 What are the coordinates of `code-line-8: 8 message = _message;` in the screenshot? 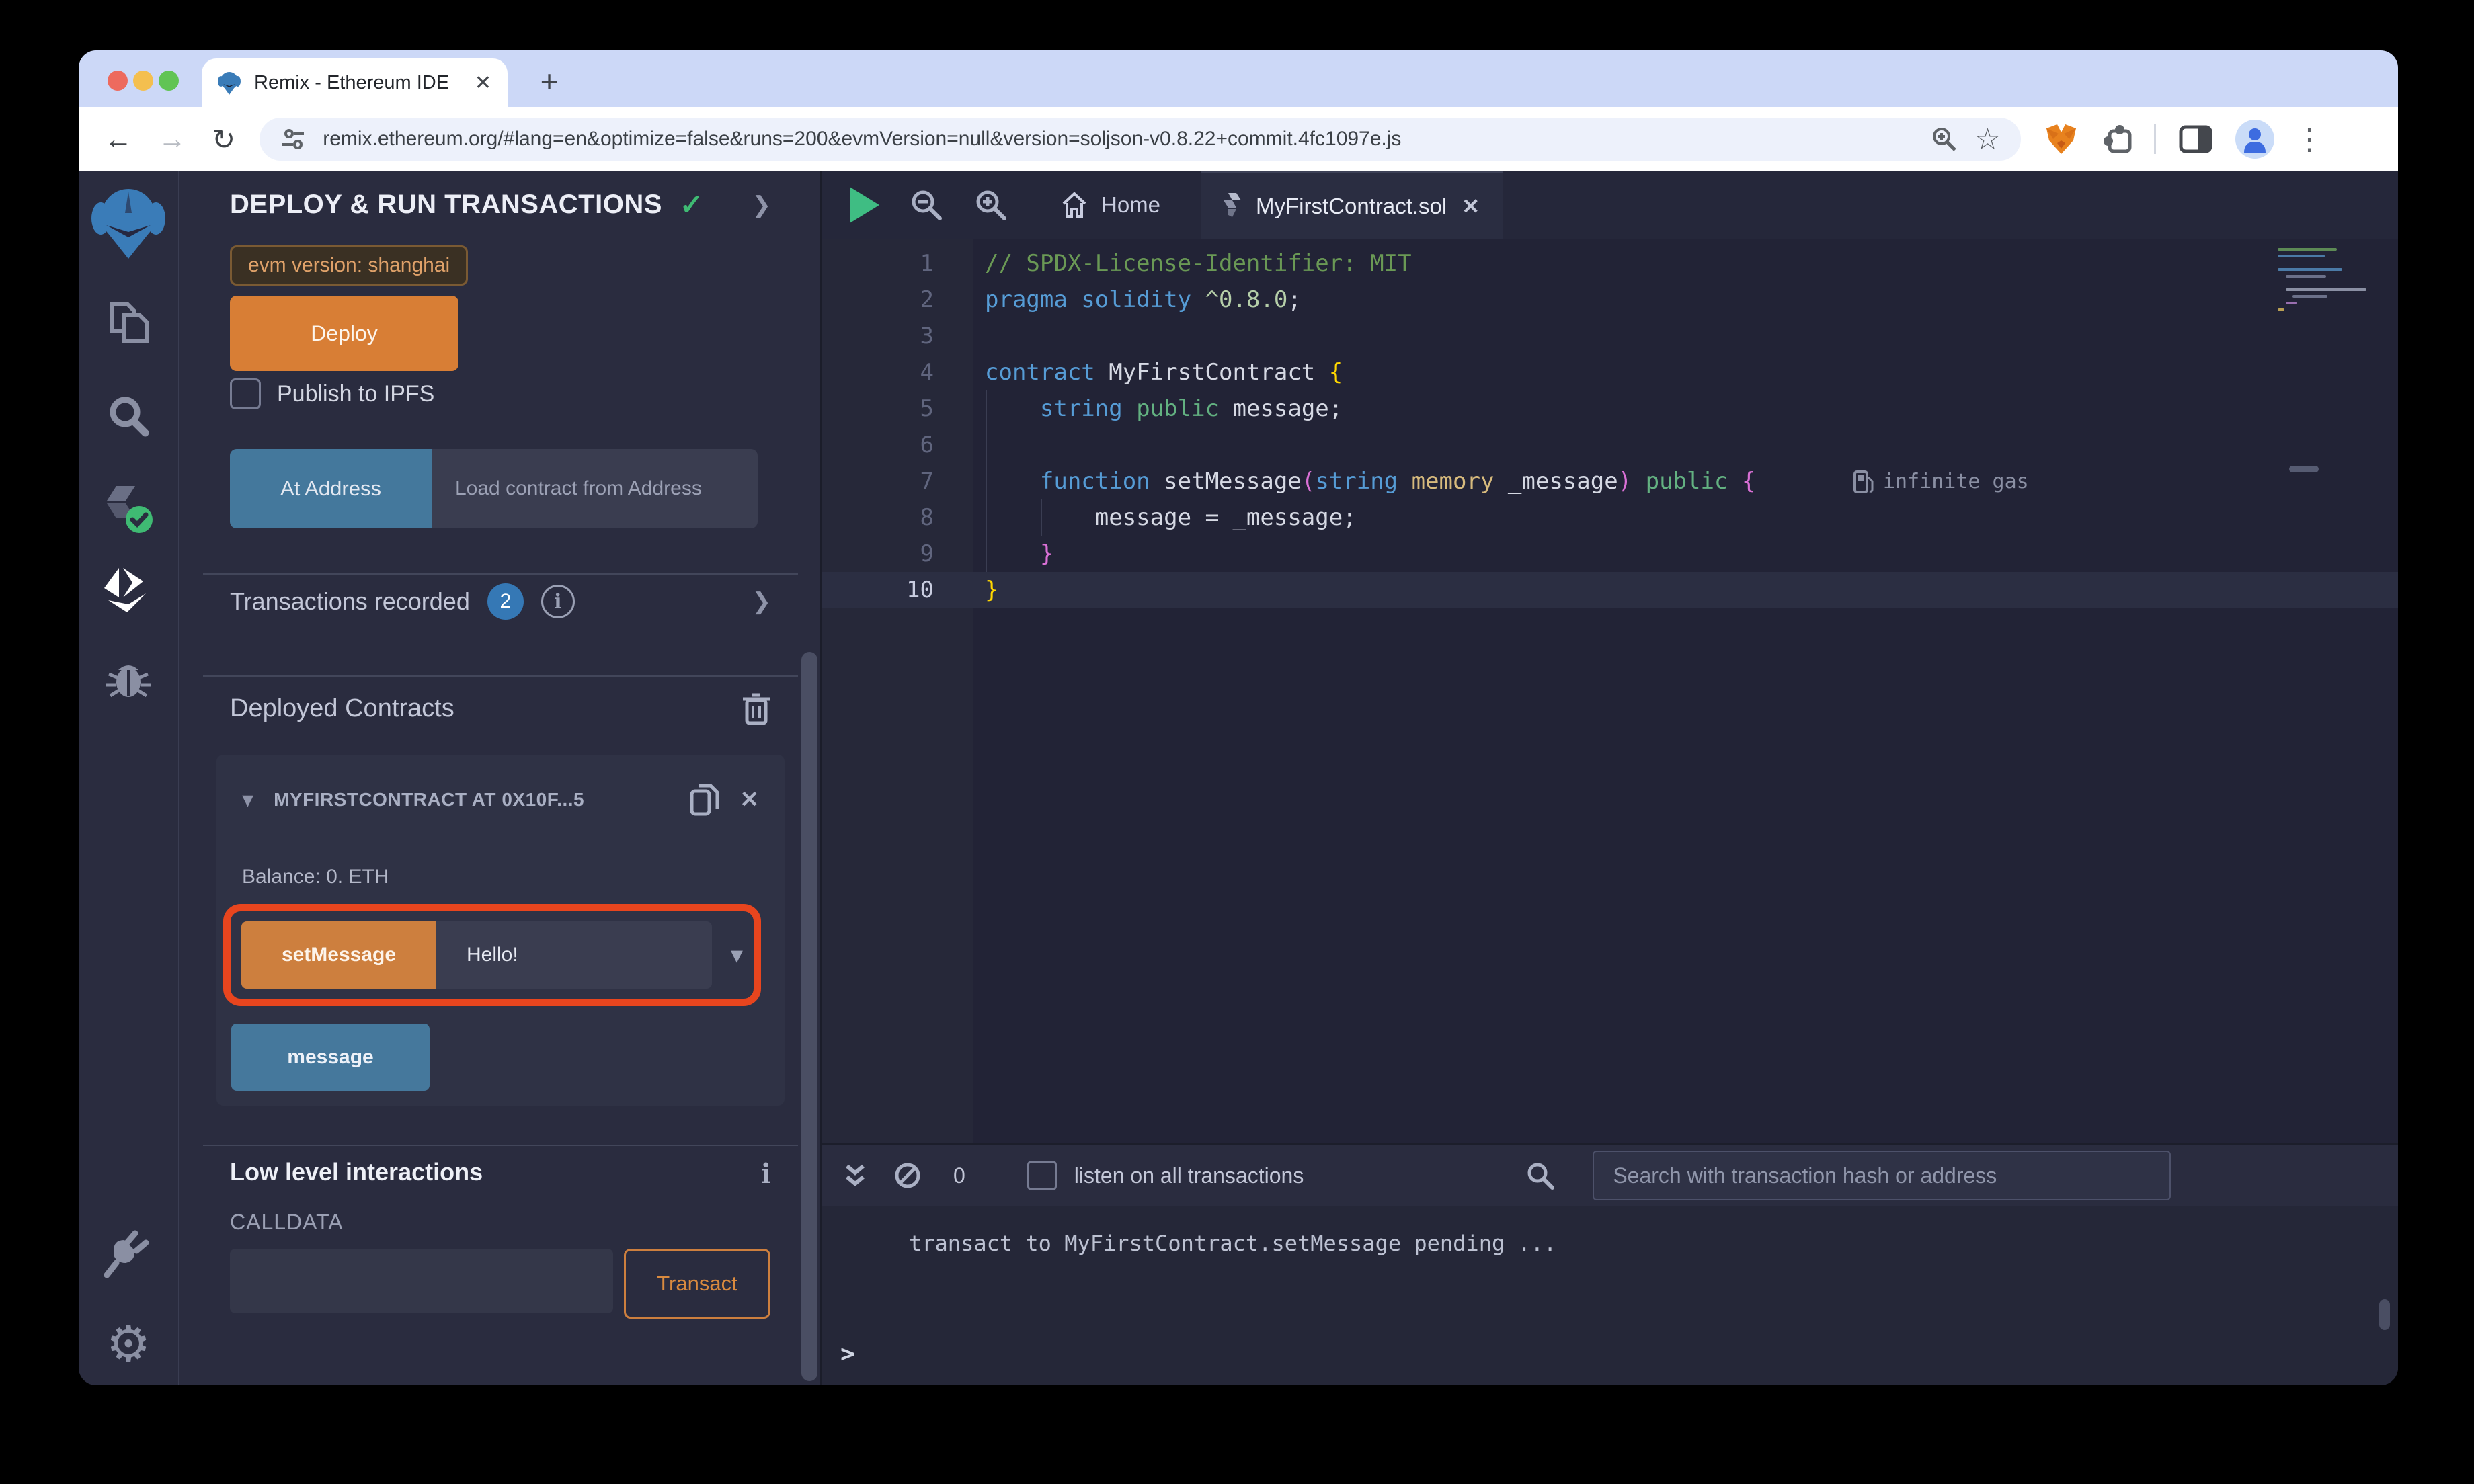 It's located at (1610, 517).